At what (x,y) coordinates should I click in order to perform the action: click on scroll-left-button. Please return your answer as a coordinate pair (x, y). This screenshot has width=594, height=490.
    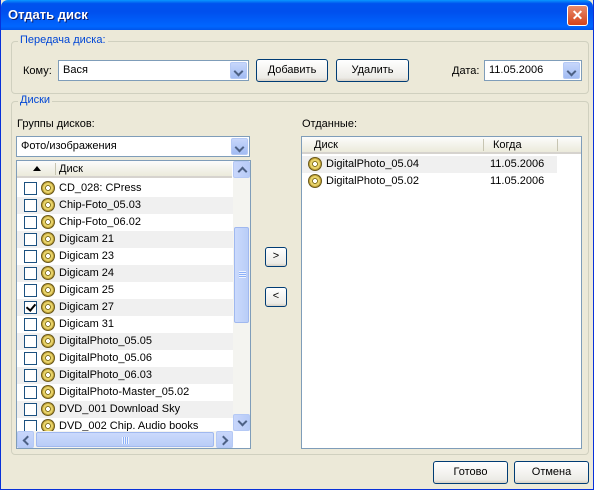
    Looking at the image, I should click on (25, 439).